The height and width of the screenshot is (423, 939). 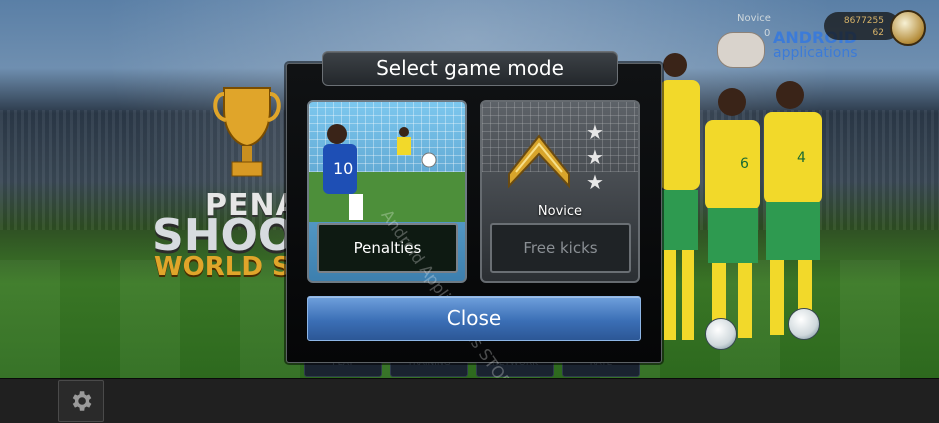 I want to click on rank-stars: ★ ★ ★, so click(x=595, y=157).